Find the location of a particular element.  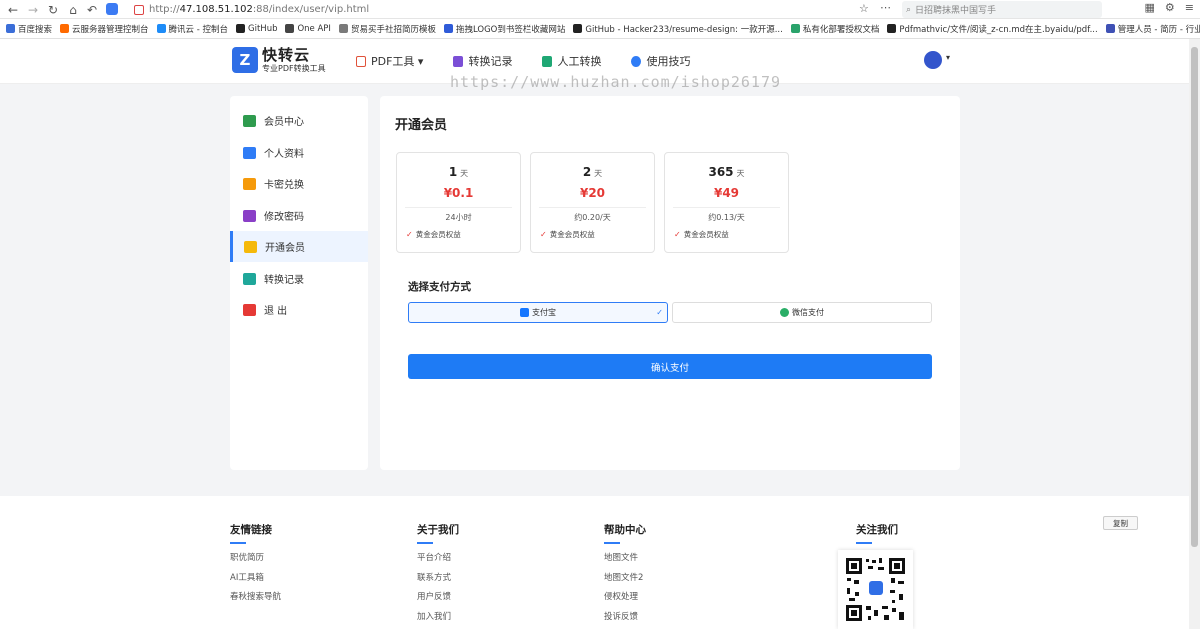

nav-convert-records: 转换记录 is located at coordinates (482, 61).